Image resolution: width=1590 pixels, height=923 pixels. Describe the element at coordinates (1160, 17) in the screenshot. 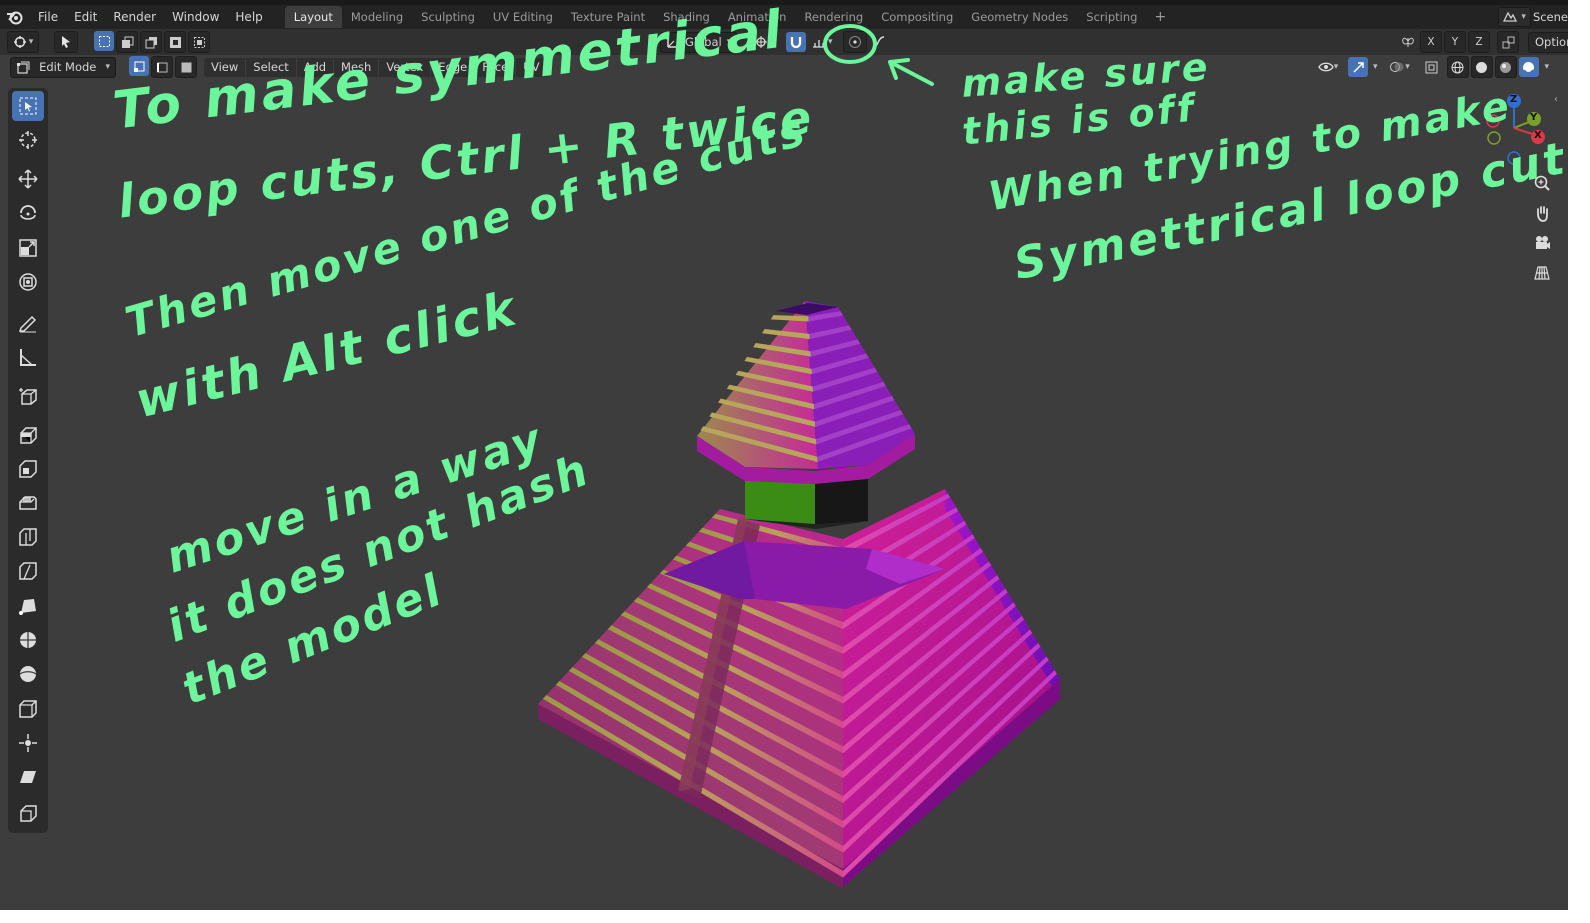

I see `add-workspace-button: +` at that location.